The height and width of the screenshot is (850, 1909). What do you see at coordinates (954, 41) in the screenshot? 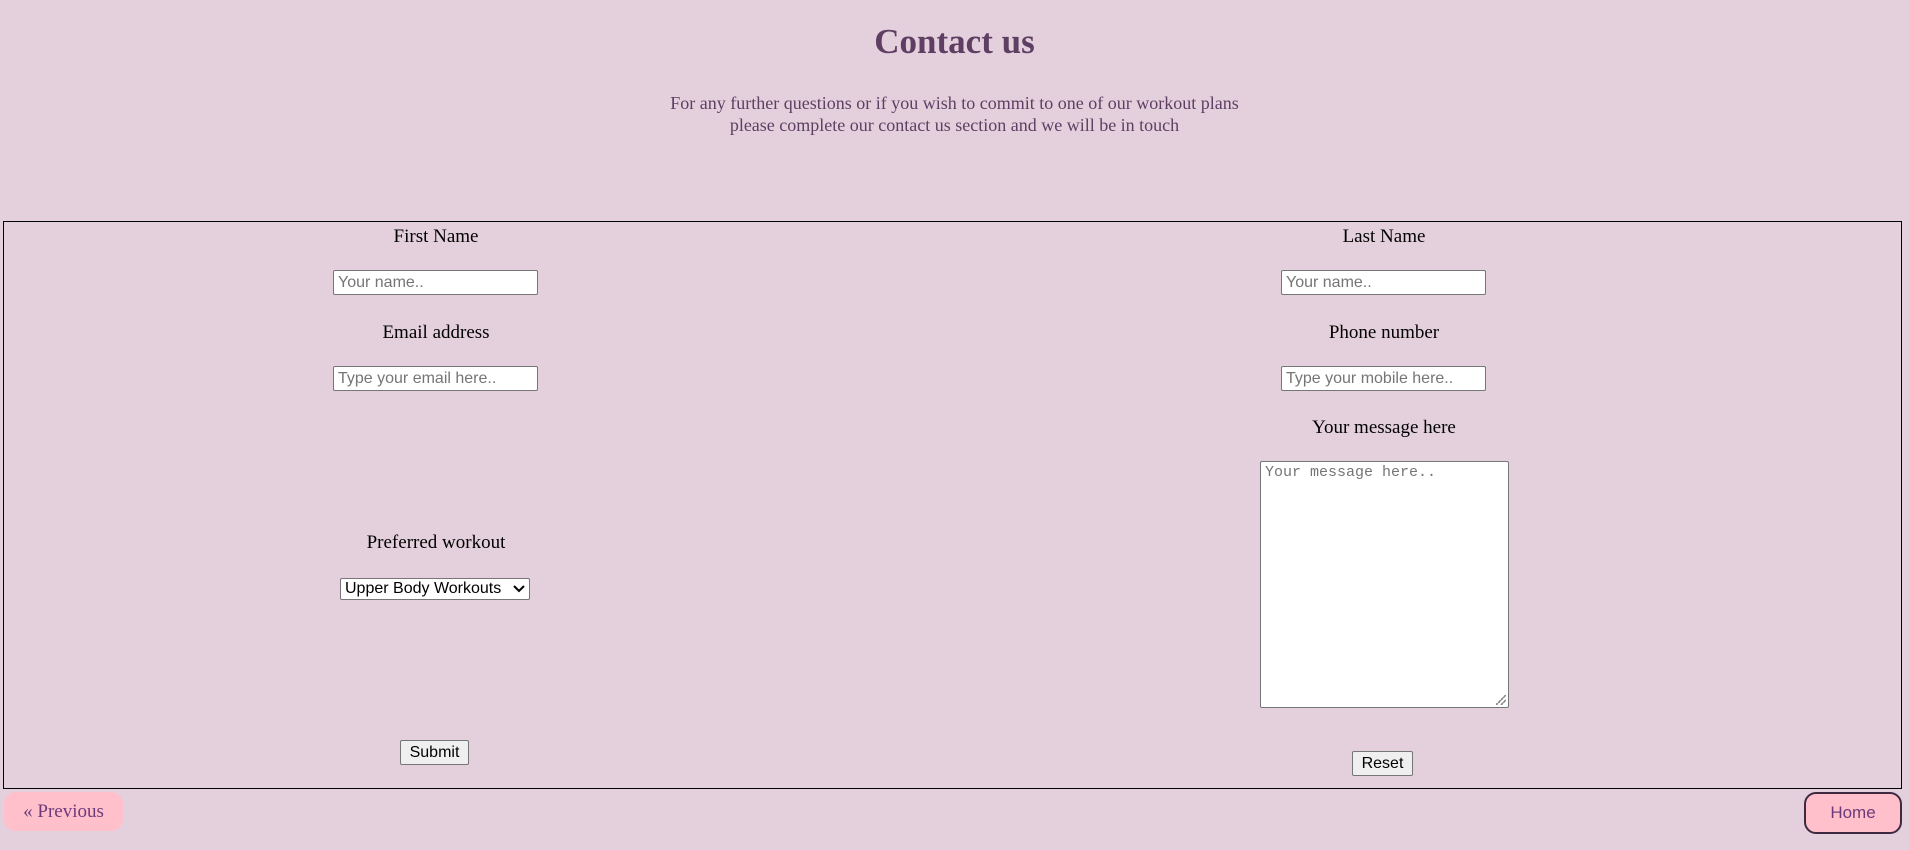
I see `page-title: Contact us` at bounding box center [954, 41].